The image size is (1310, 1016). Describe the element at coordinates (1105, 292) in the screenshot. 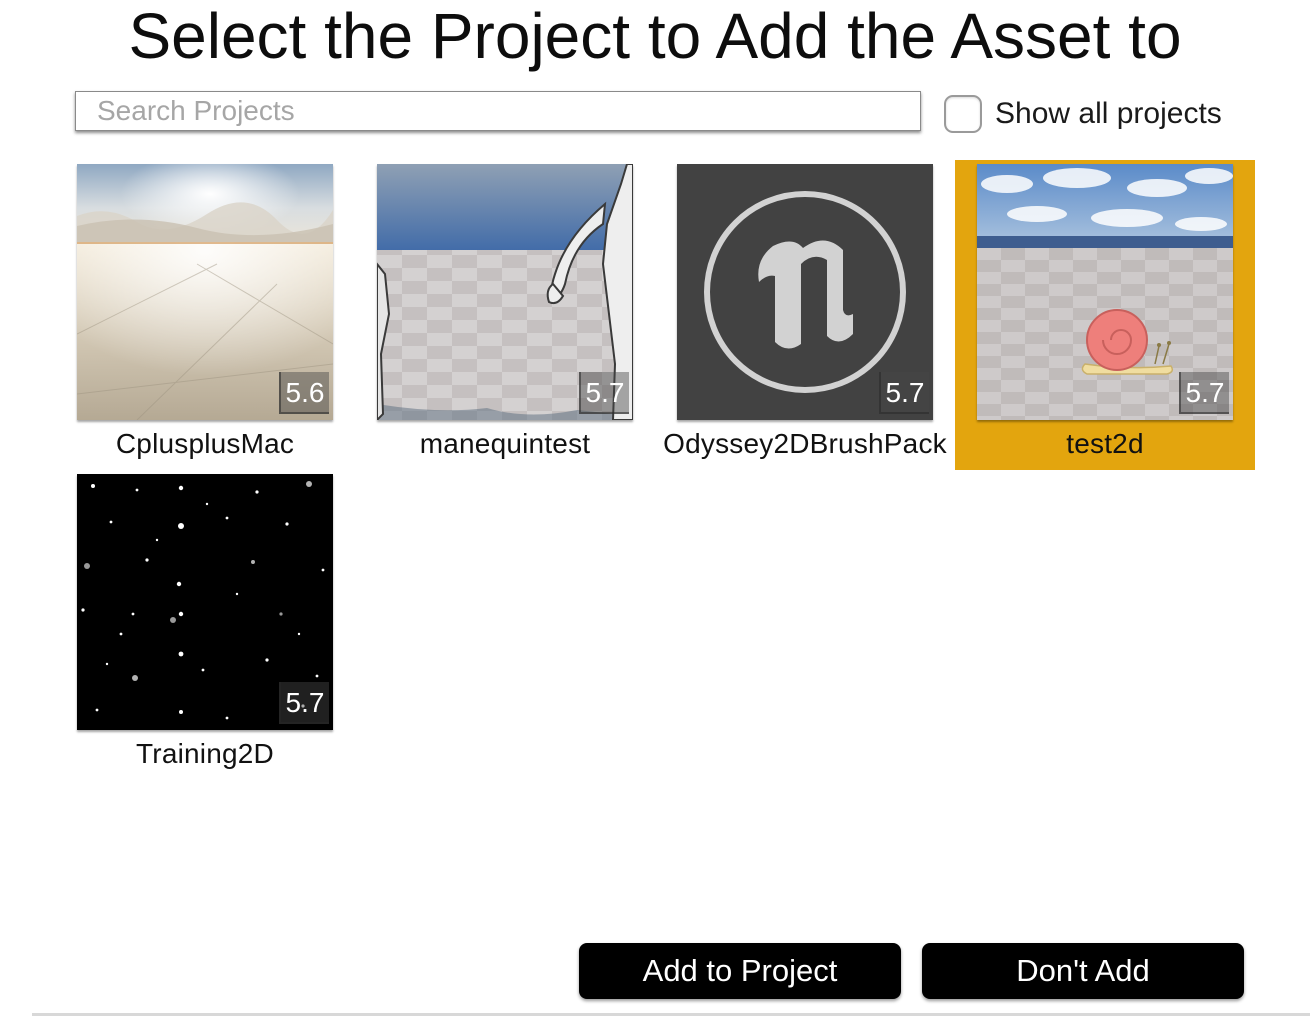

I see `snail-thumbnail: 5.7` at that location.